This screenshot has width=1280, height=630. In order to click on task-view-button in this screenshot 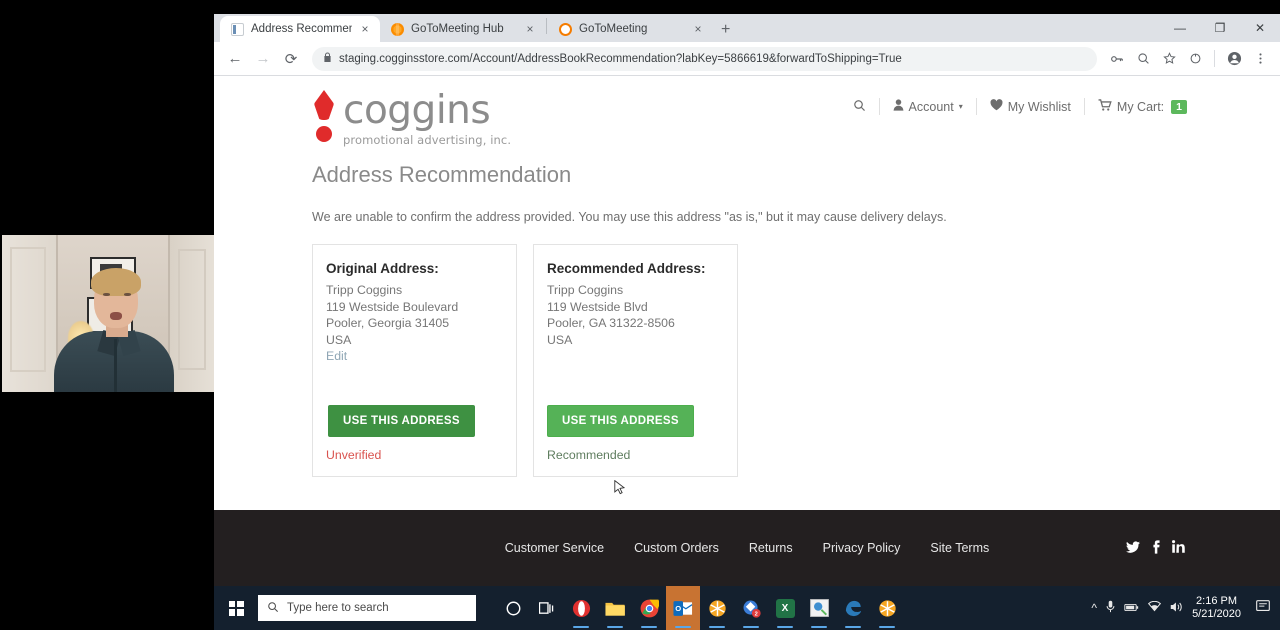, I will do `click(547, 608)`.